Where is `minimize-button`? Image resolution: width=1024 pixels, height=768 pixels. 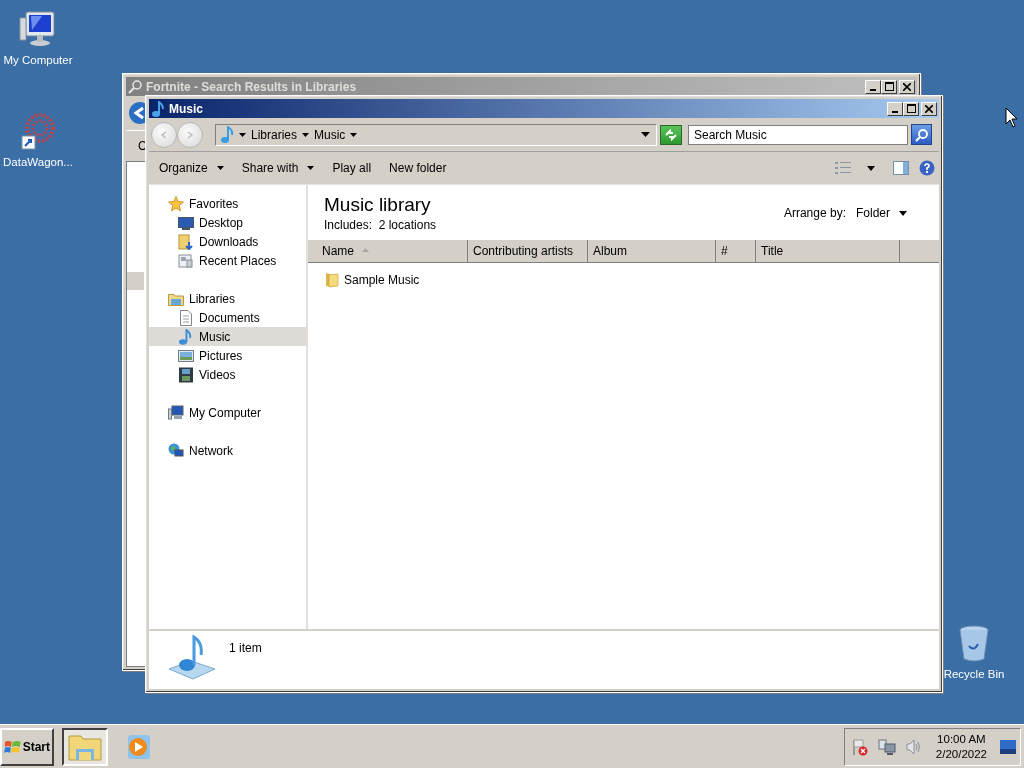
minimize-button is located at coordinates (895, 108).